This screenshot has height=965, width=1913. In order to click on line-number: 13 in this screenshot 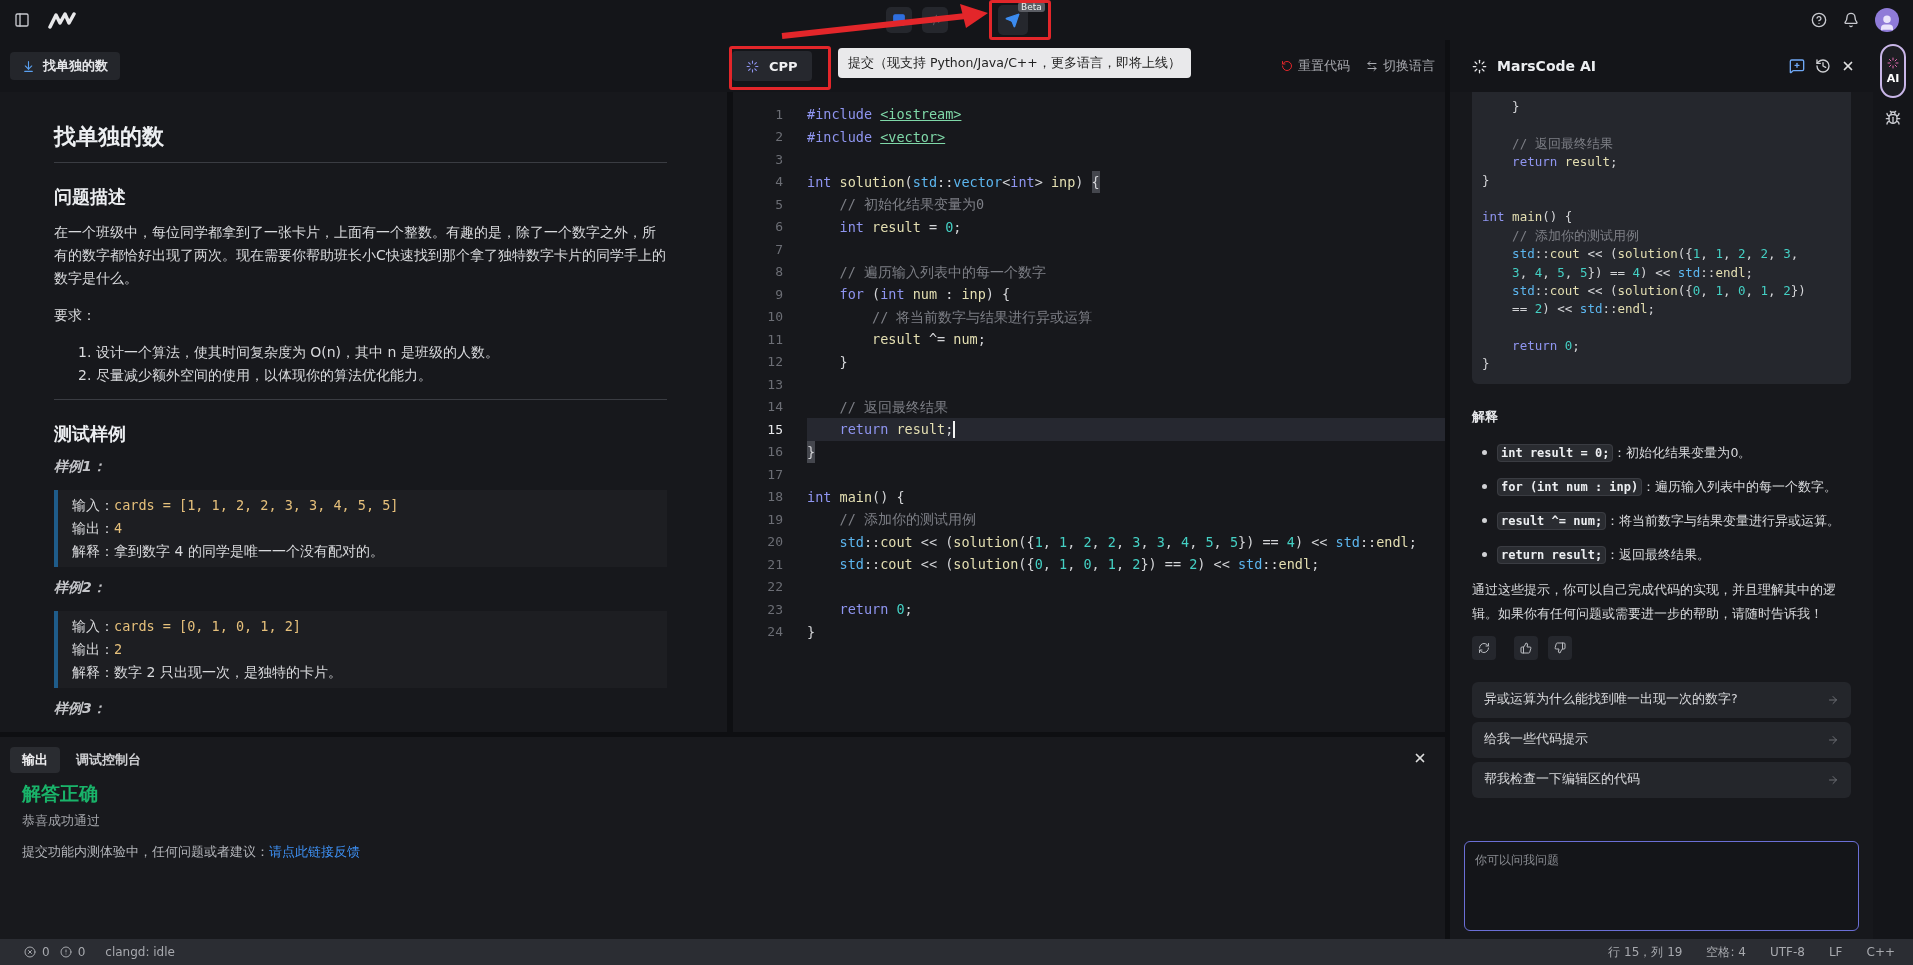, I will do `click(775, 384)`.